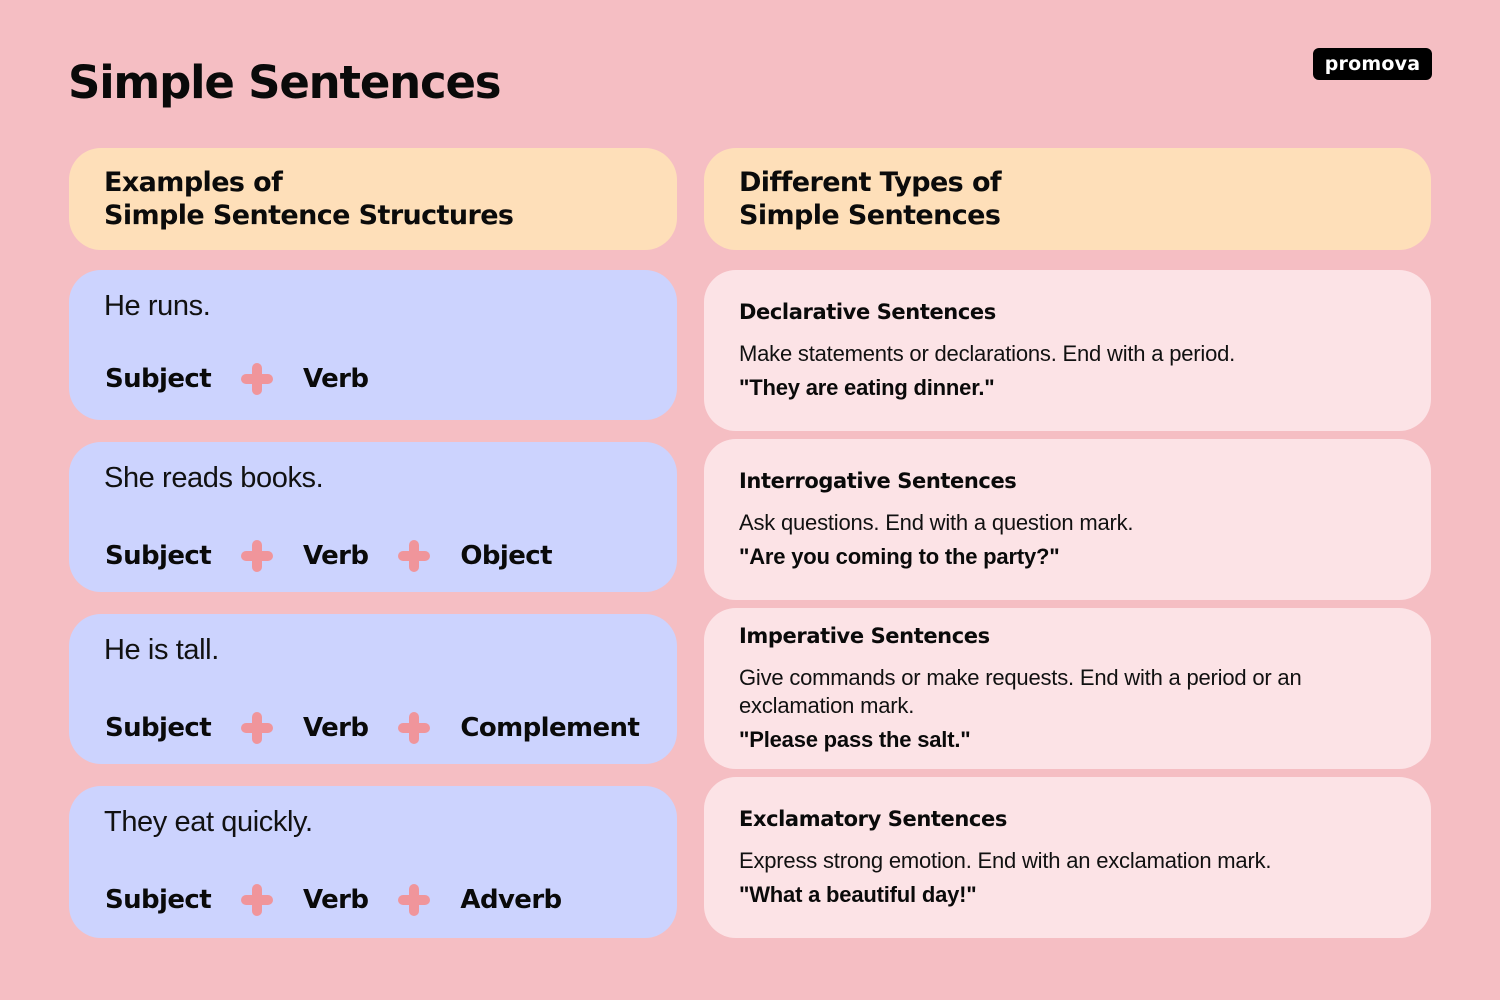 Image resolution: width=1500 pixels, height=1000 pixels. I want to click on type-title: Imperative Sentences, so click(864, 636).